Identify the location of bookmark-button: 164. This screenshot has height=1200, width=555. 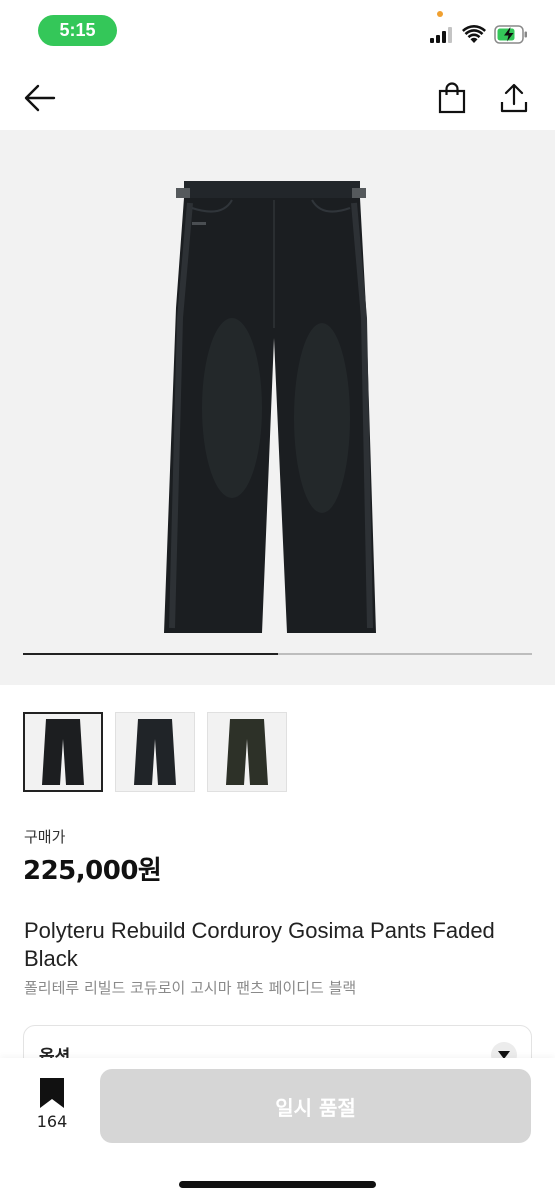
(52, 1108).